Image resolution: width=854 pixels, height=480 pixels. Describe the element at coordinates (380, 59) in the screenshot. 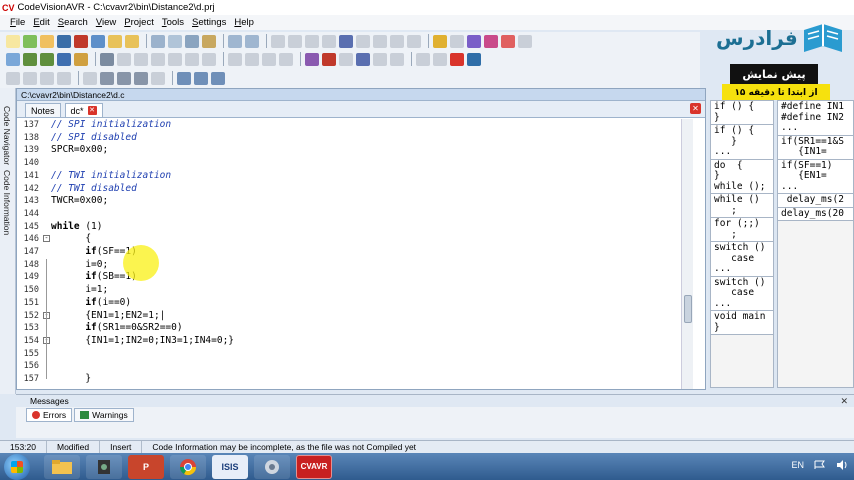

I see `link-icon` at that location.